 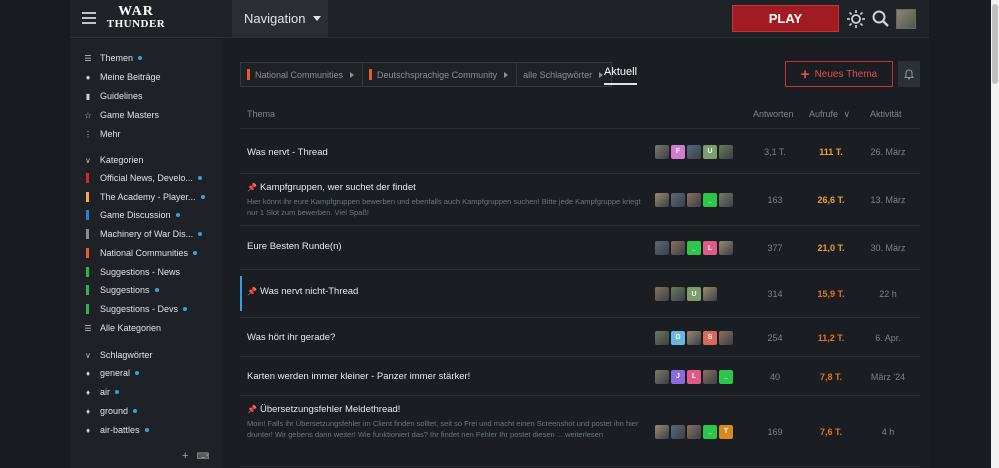 I want to click on topic-row: Was hört ihr gerade? D S 254 11,2 T. 6. Apr., so click(x=580, y=337).